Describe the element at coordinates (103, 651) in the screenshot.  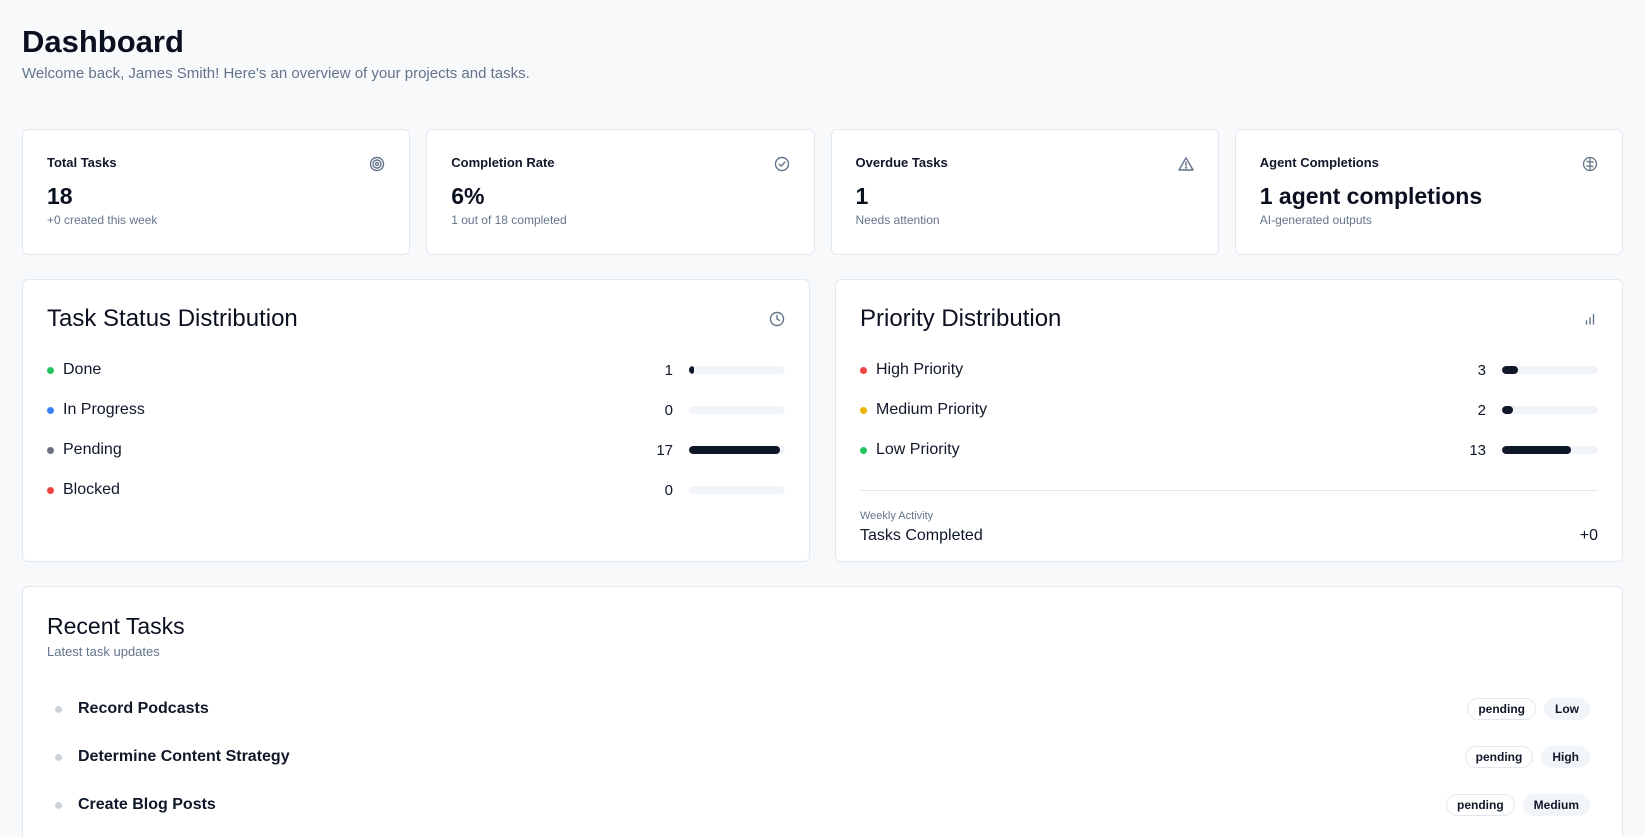
I see `recent-tasks-subtitle: Latest task updates` at that location.